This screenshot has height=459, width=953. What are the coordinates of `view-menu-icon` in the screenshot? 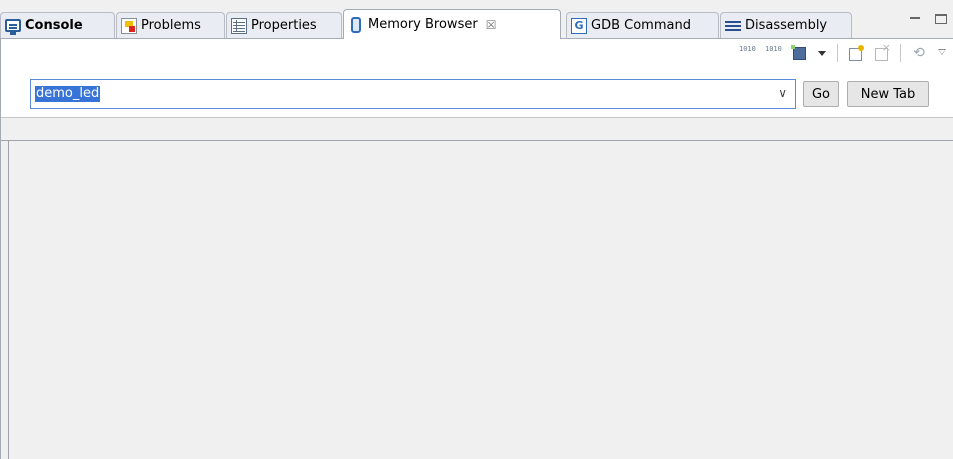 It's located at (942, 53).